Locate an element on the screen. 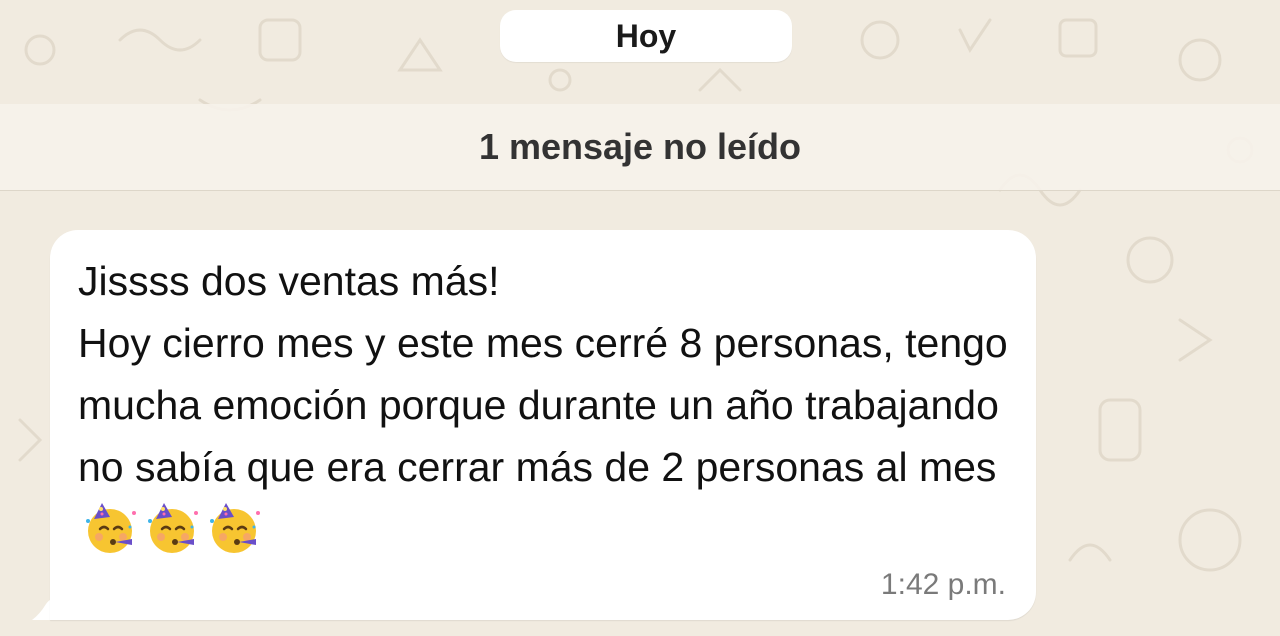  message-emojis is located at coordinates (171, 528).